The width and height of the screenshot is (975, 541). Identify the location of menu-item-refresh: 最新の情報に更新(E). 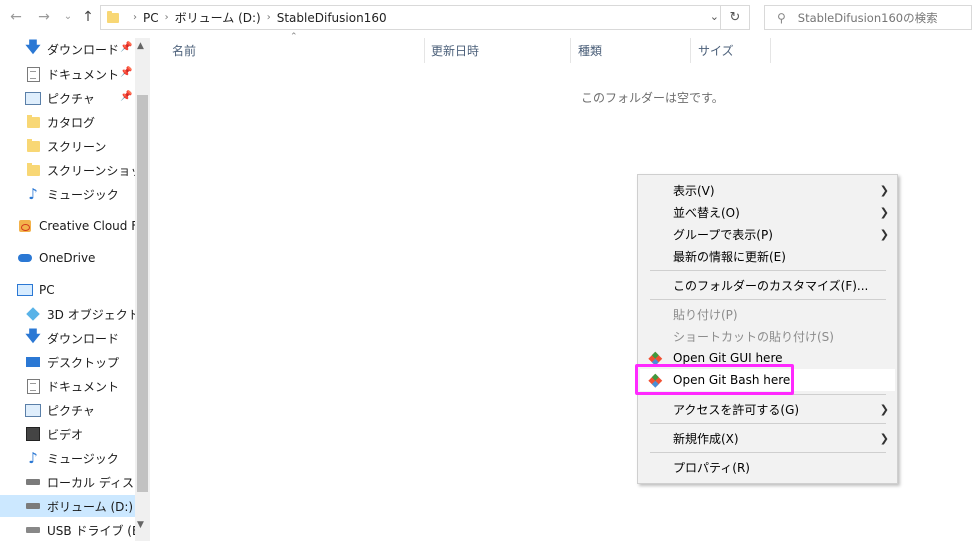
(767, 256).